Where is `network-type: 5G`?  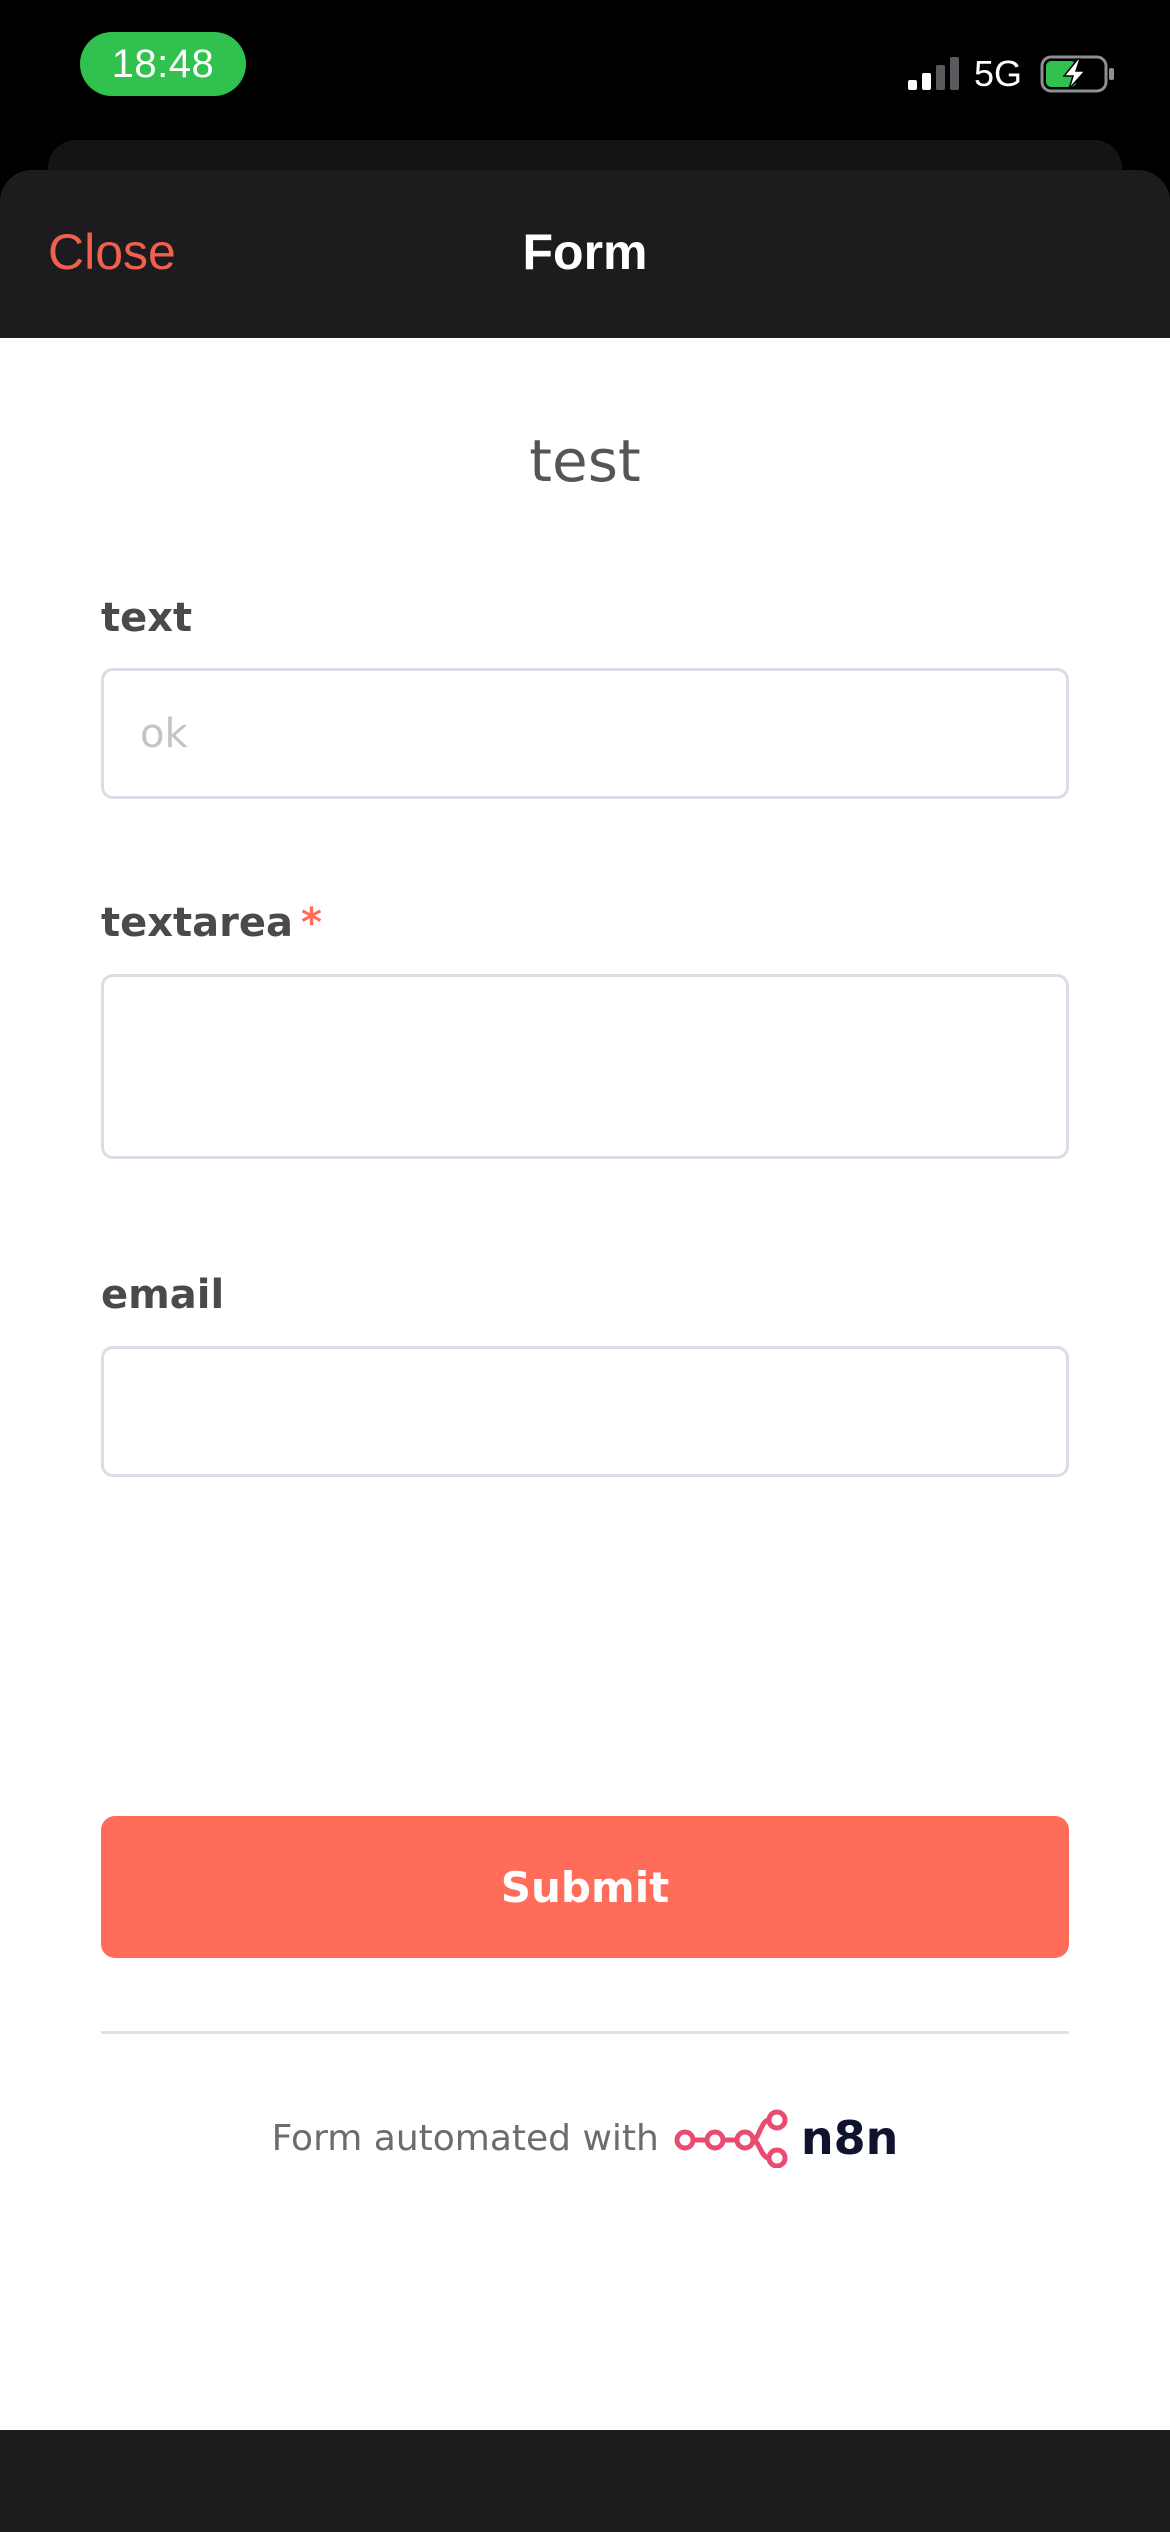 network-type: 5G is located at coordinates (998, 73).